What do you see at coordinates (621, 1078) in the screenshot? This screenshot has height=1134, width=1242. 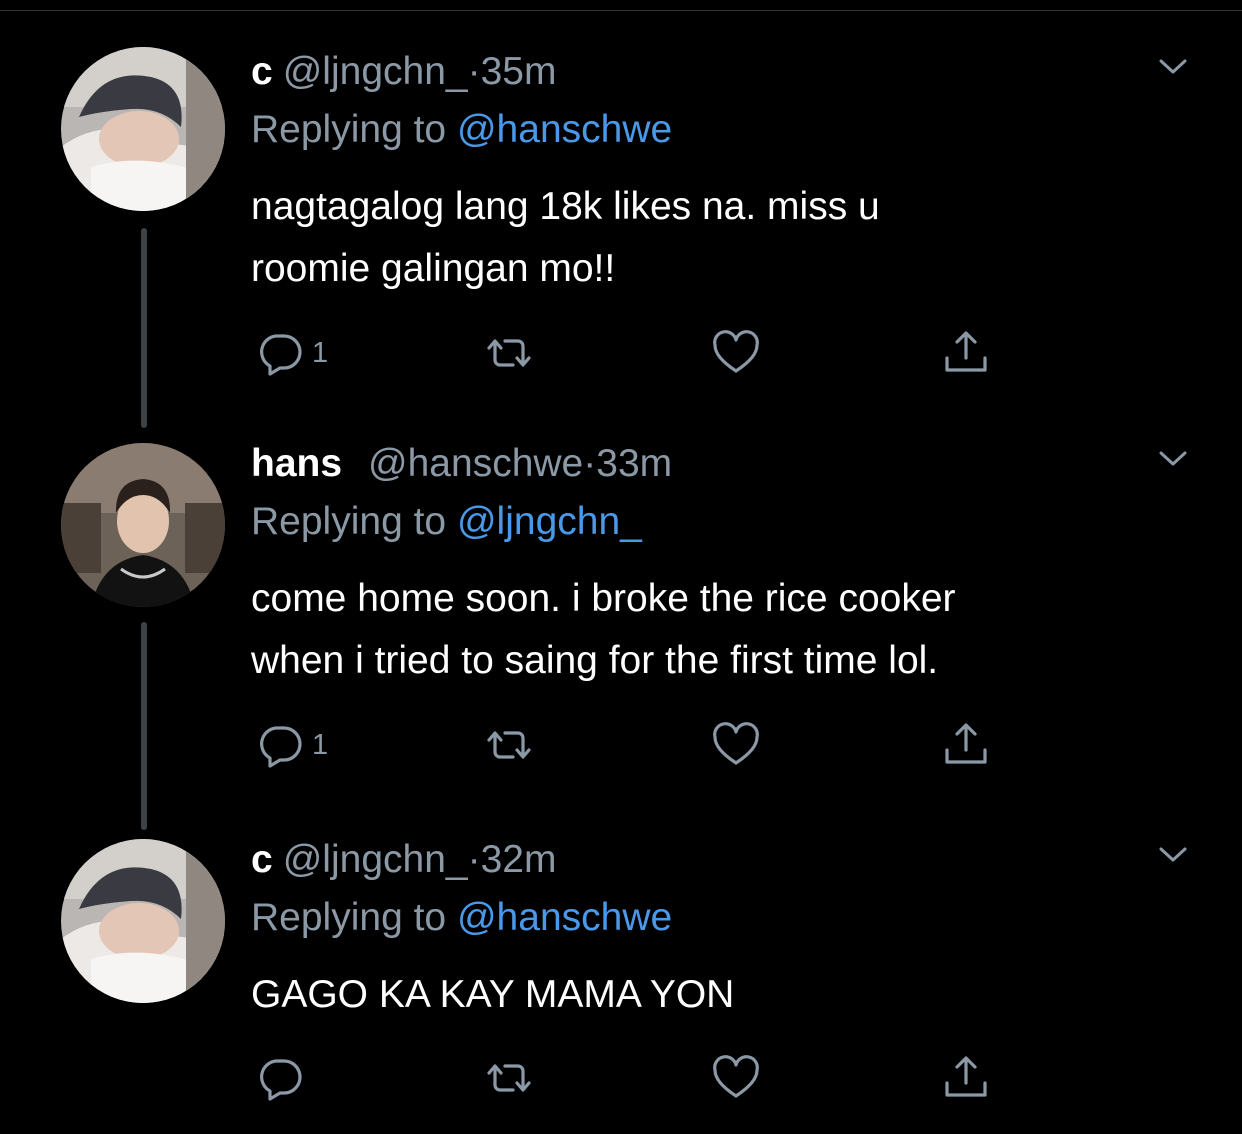 I see `action-bar` at bounding box center [621, 1078].